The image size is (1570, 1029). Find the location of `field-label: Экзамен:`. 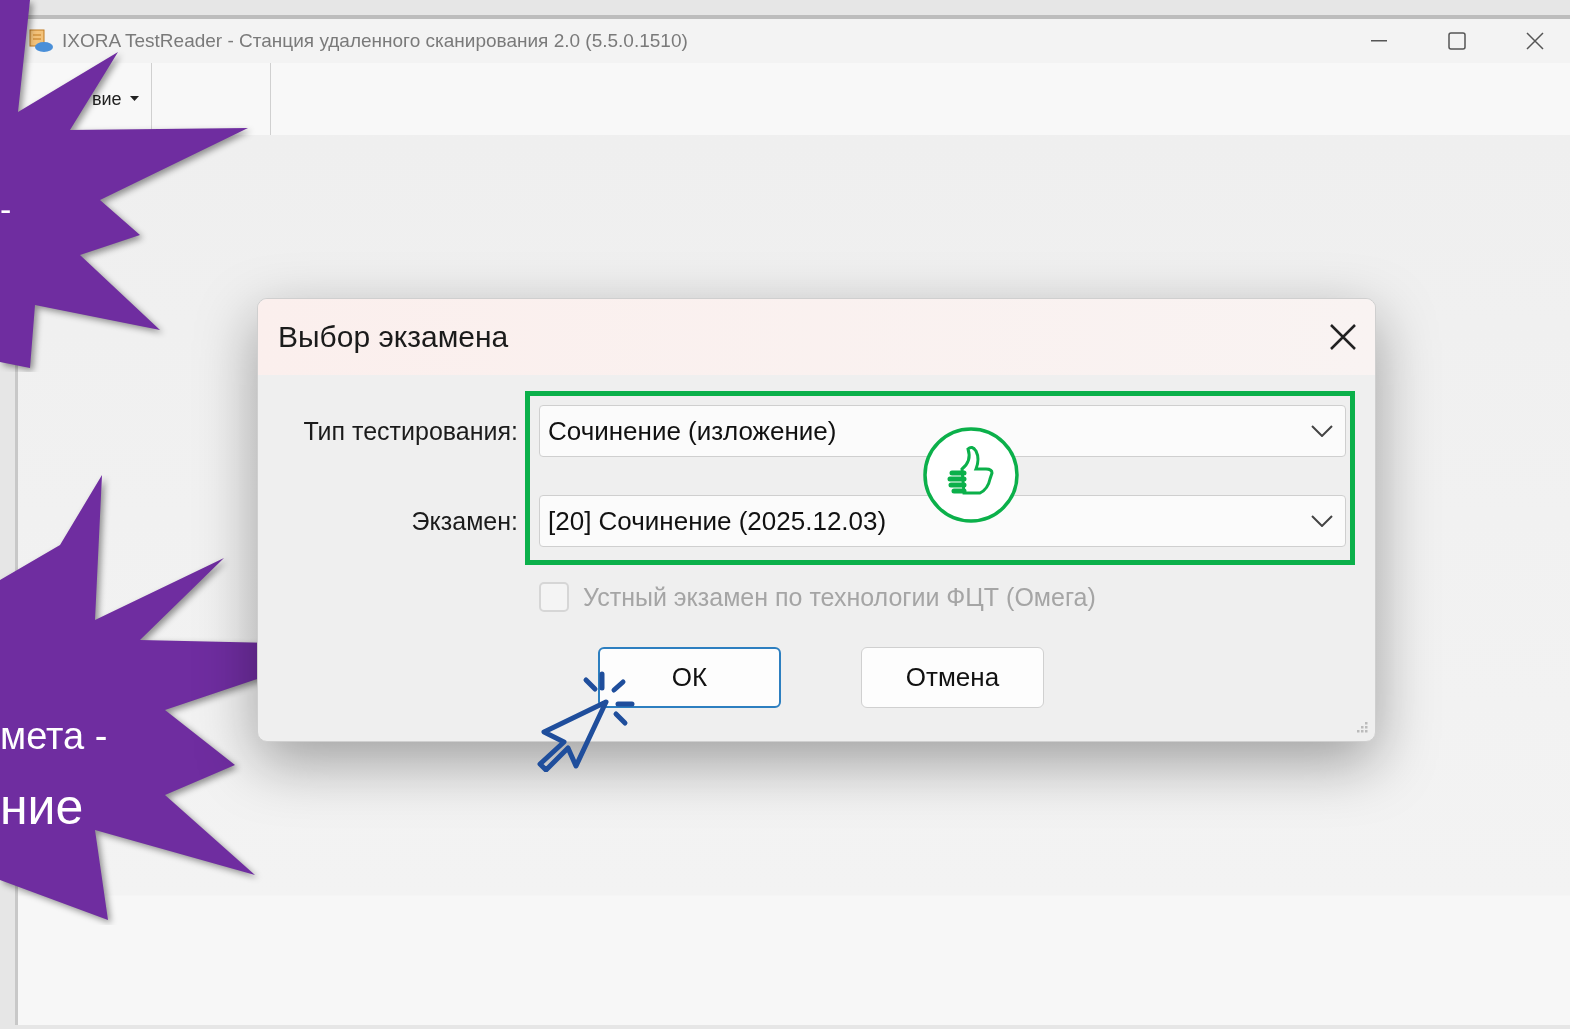

field-label: Экзамен: is located at coordinates (464, 521).